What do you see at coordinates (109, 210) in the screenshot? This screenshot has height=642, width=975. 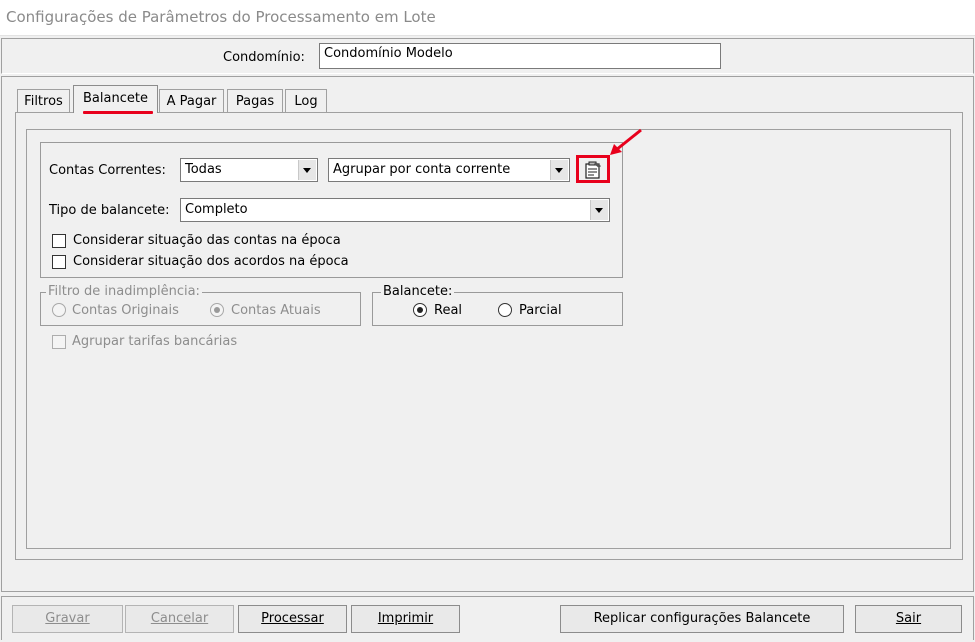 I see `tipo-balancete-label: Tipo de balancete:` at bounding box center [109, 210].